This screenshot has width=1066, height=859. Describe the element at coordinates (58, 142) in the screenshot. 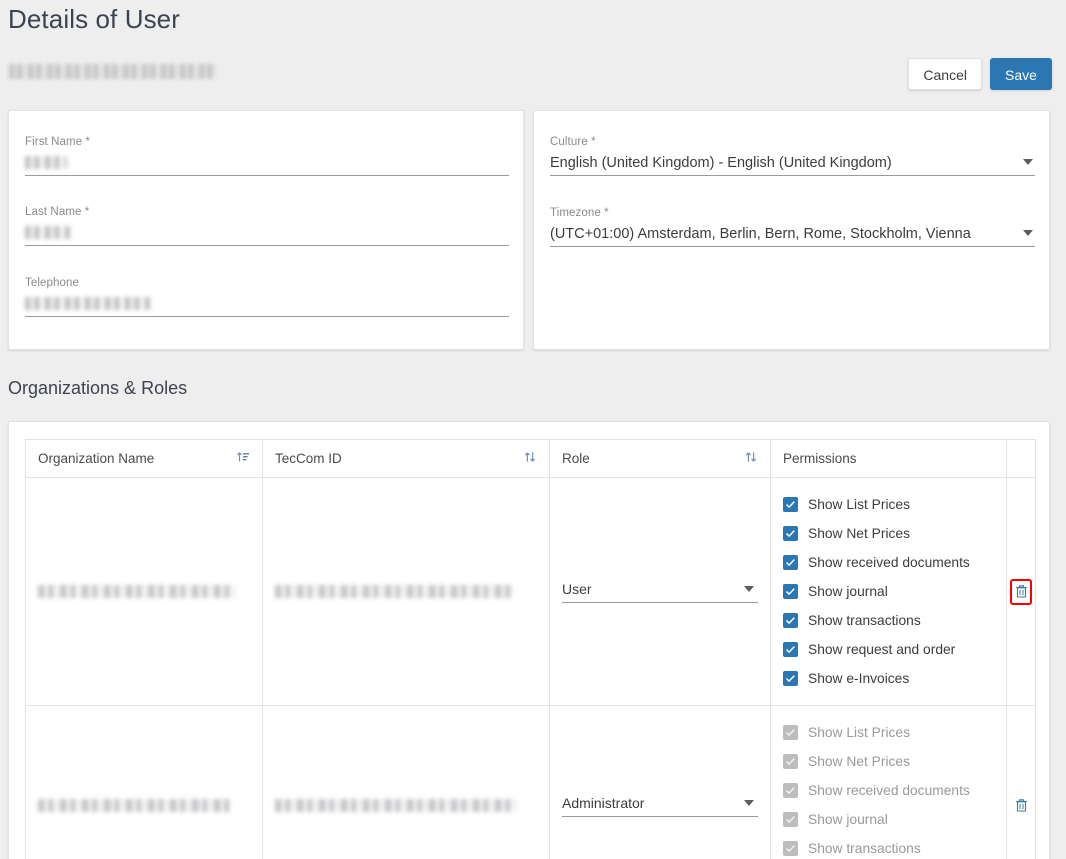

I see `first-name-label: First Name *` at that location.